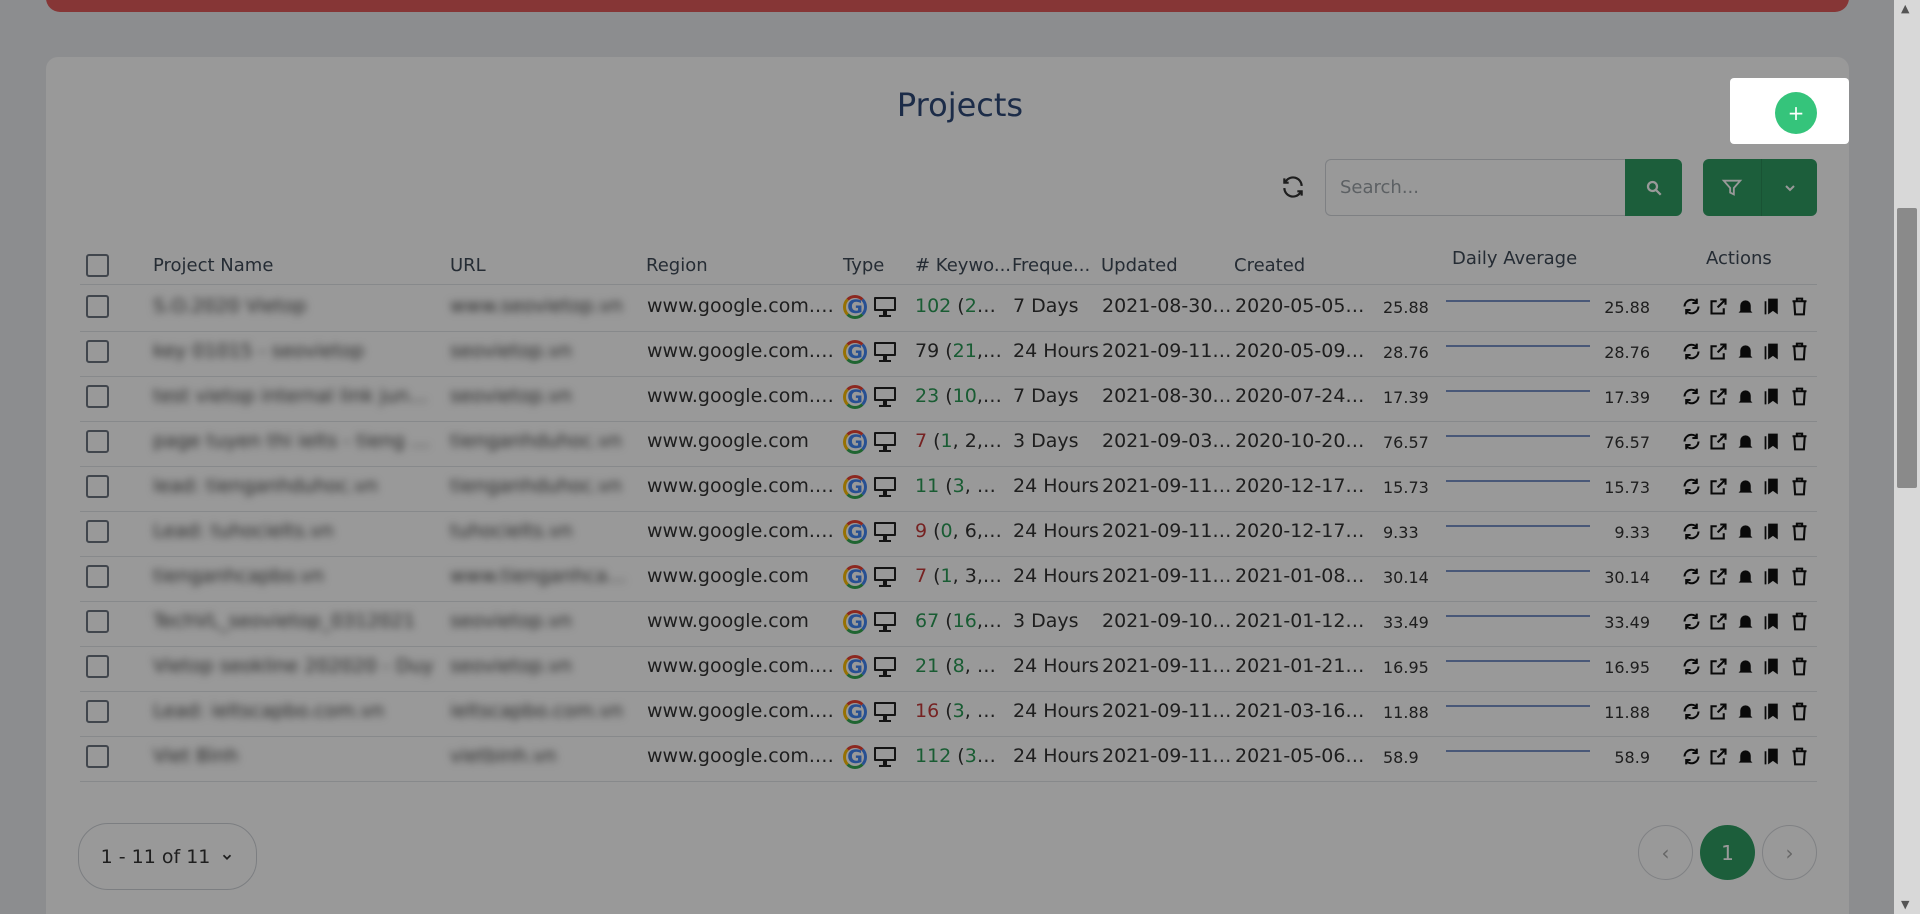 The height and width of the screenshot is (914, 1920). I want to click on page-1-button: 1, so click(1727, 852).